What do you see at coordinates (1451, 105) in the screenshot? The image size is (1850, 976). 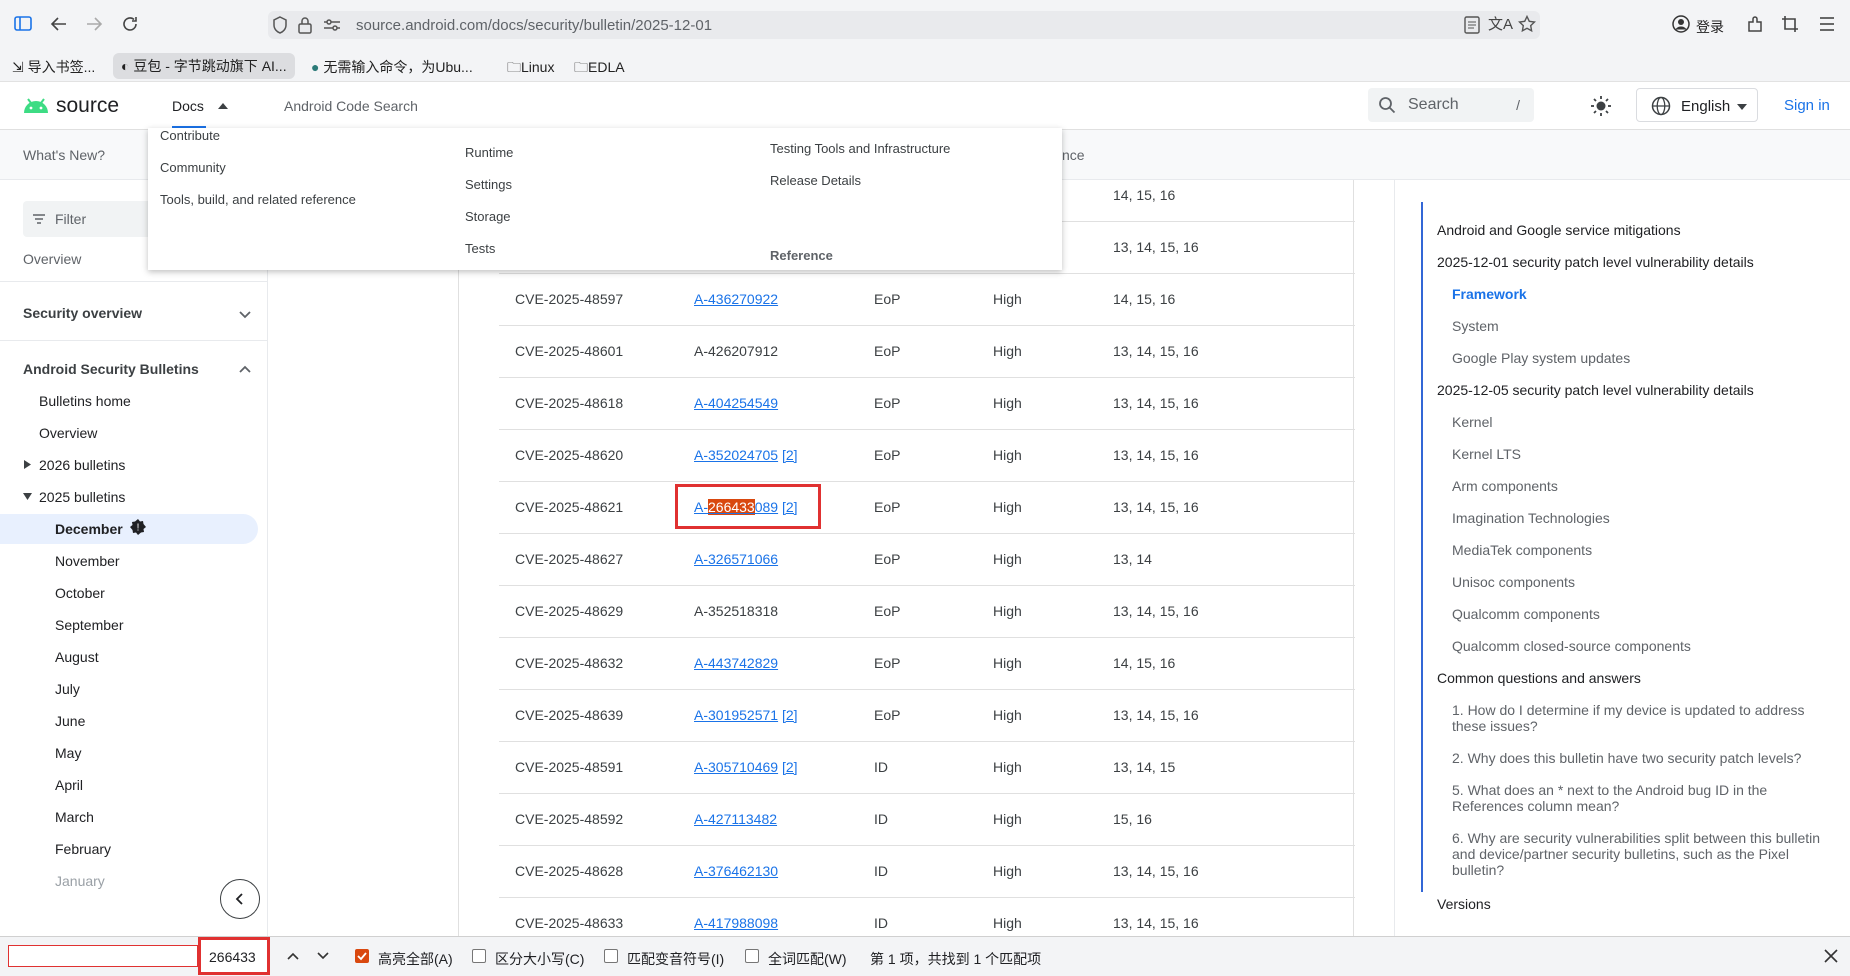 I see `search-input: Search /` at bounding box center [1451, 105].